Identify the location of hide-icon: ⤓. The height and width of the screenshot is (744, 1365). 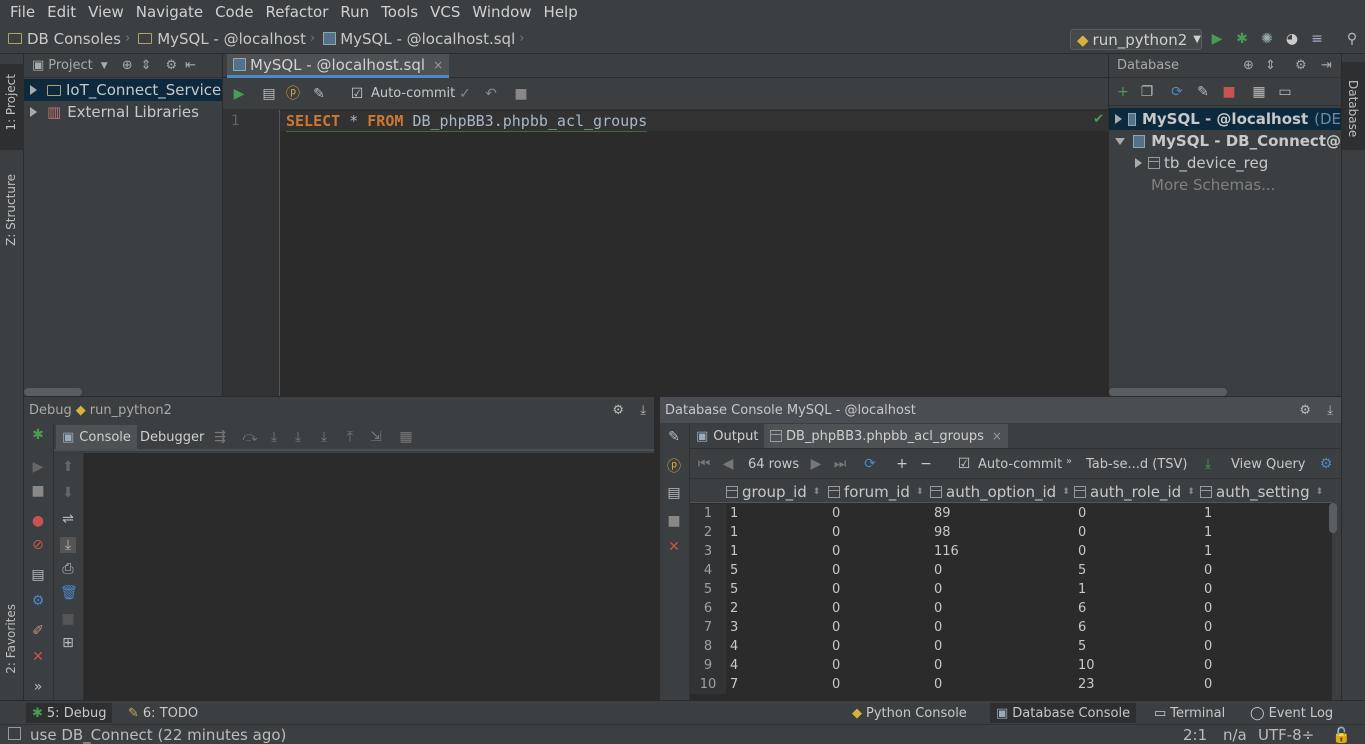
(643, 410).